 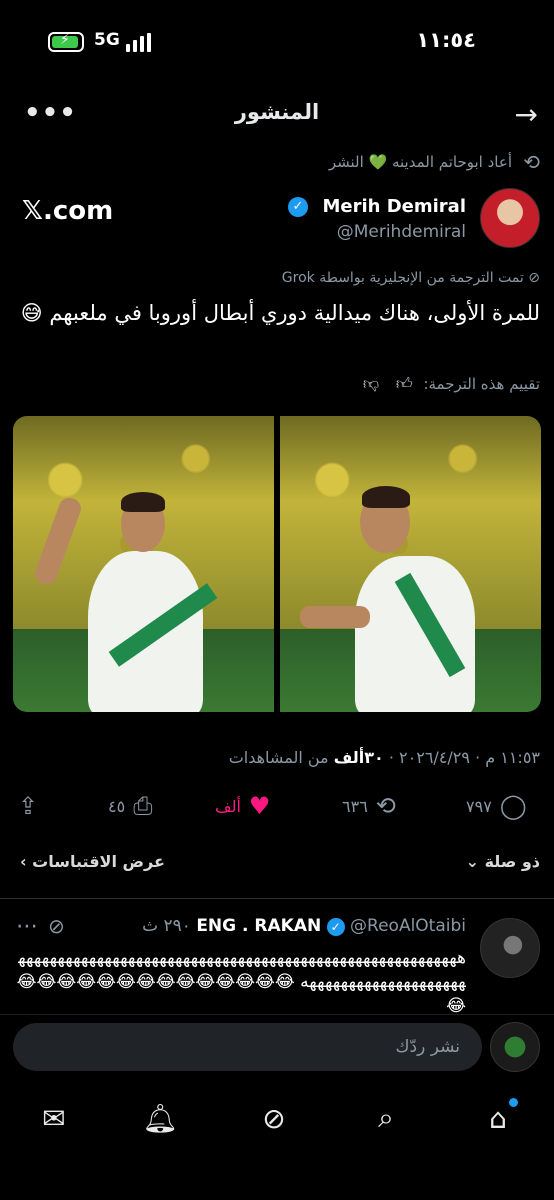 What do you see at coordinates (242, 806) in the screenshot?
I see `like-button: ألف ♥` at bounding box center [242, 806].